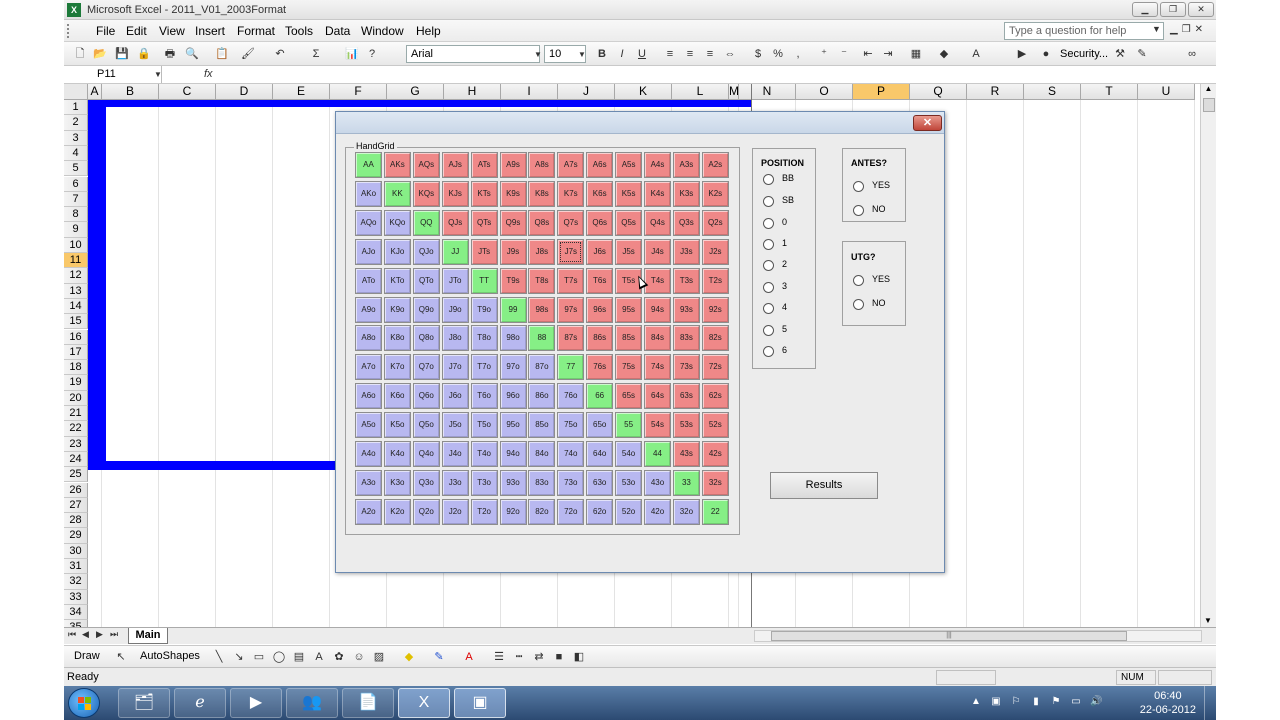 The width and height of the screenshot is (1280, 720). I want to click on shadow-icon: ■, so click(559, 657).